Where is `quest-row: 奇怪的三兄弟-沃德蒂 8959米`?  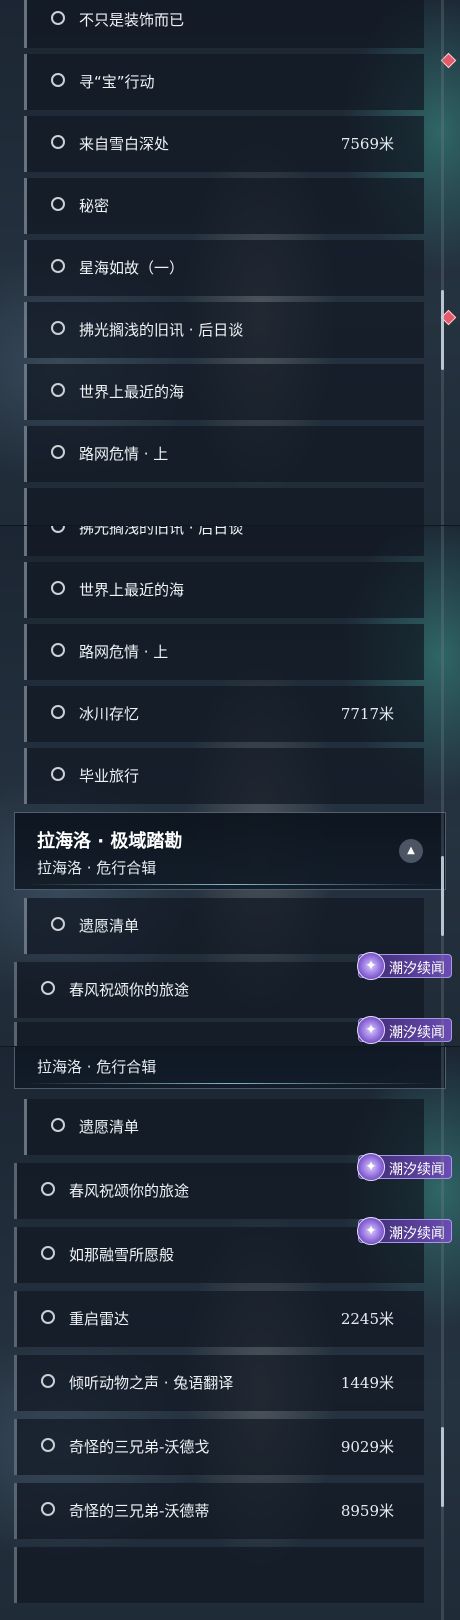
quest-row: 奇怪的三兄弟-沃德蒂 8959米 is located at coordinates (219, 1511).